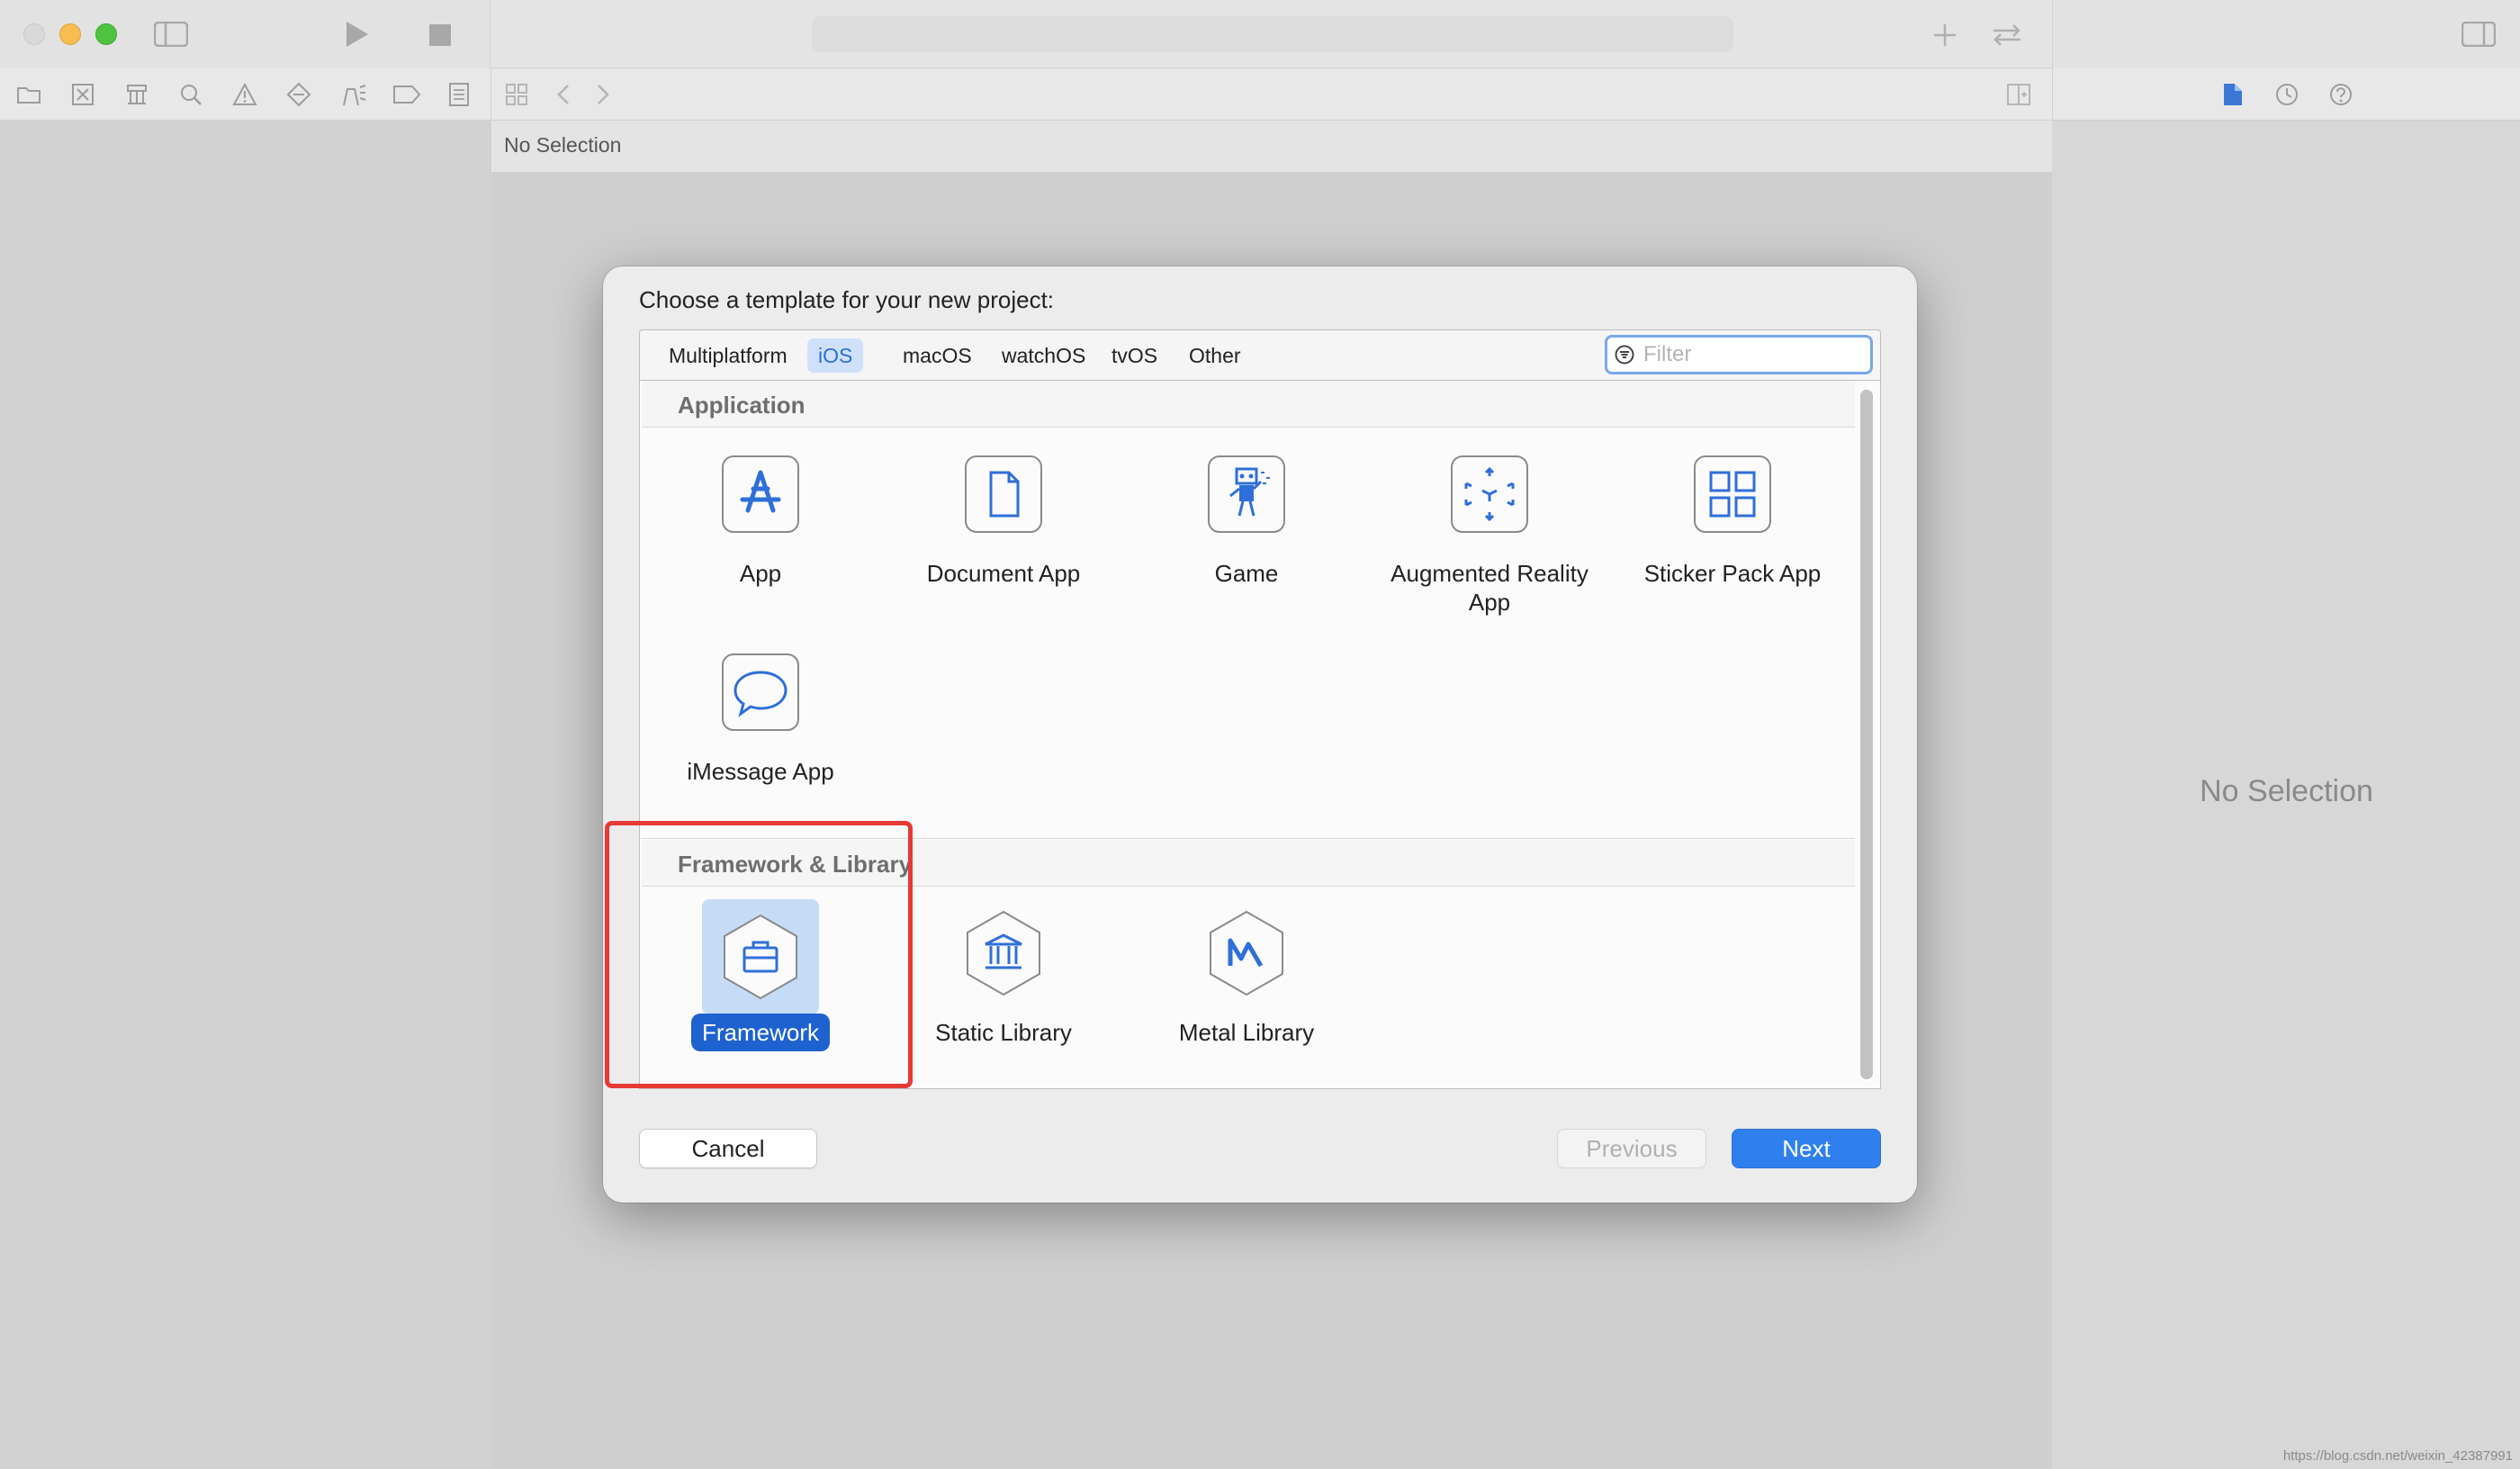 The image size is (2520, 1469). I want to click on document-icon, so click(1003, 494).